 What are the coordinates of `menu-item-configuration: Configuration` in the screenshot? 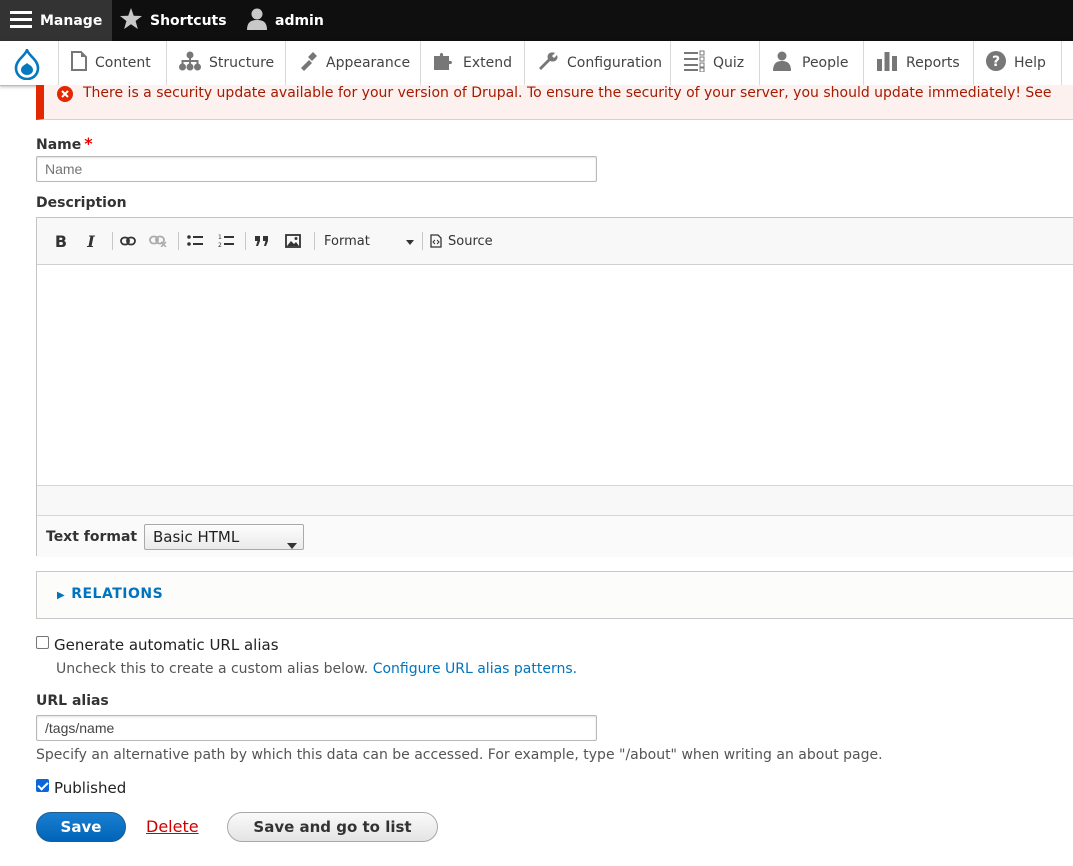 It's located at (597, 63).